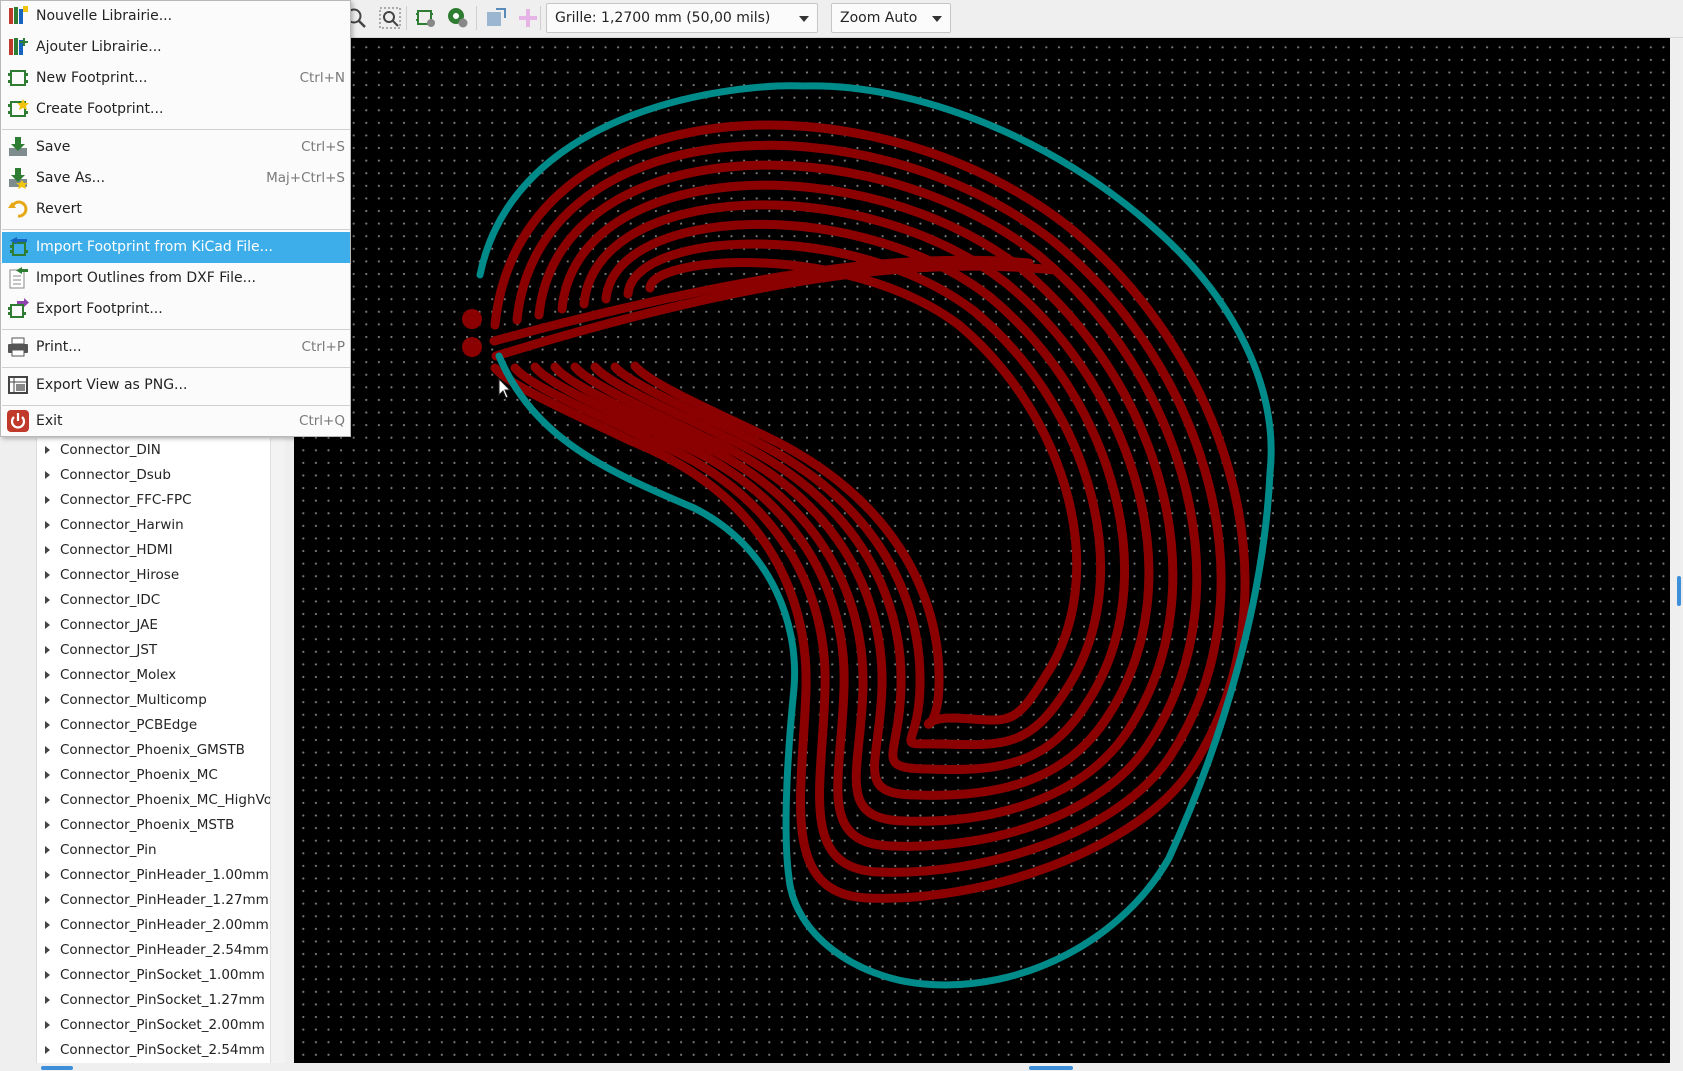 This screenshot has height=1071, width=1683. Describe the element at coordinates (153, 775) in the screenshot. I see `library-item: Connector_Phoenix_MC` at that location.